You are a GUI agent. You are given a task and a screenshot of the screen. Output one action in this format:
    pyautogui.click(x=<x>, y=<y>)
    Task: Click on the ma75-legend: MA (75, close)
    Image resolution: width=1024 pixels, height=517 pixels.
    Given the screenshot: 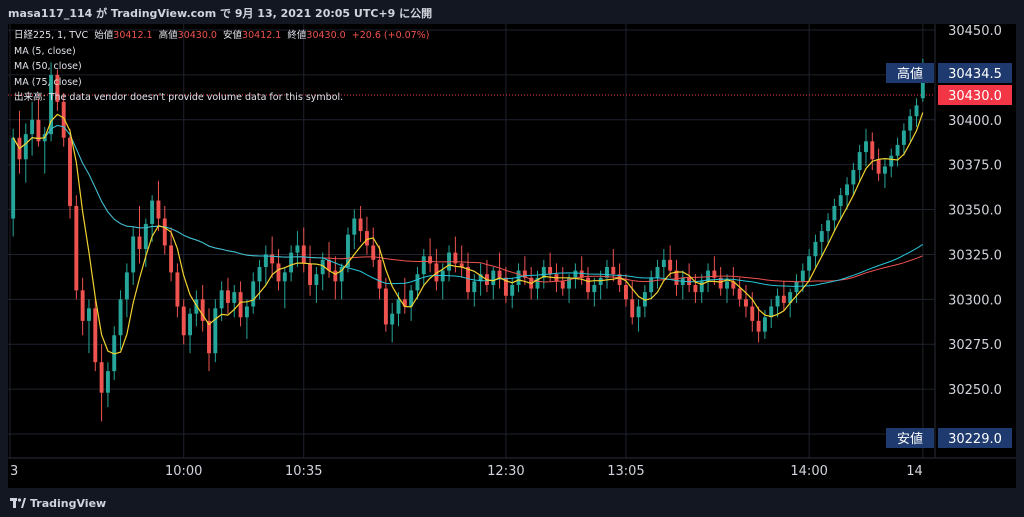 What is the action you would take?
    pyautogui.click(x=221, y=83)
    